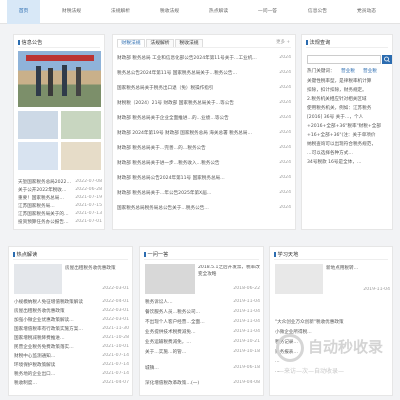 The width and height of the screenshot is (400, 400). What do you see at coordinates (120, 12) in the screenshot?
I see `nav-law-analysis: 法规解析` at bounding box center [120, 12].